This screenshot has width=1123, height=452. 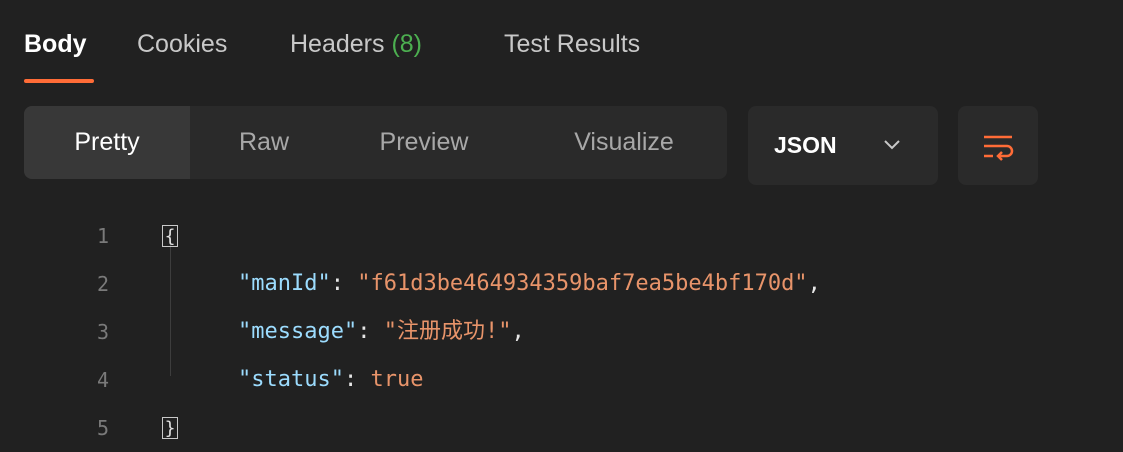 I want to click on line-number: 2, so click(x=103, y=284).